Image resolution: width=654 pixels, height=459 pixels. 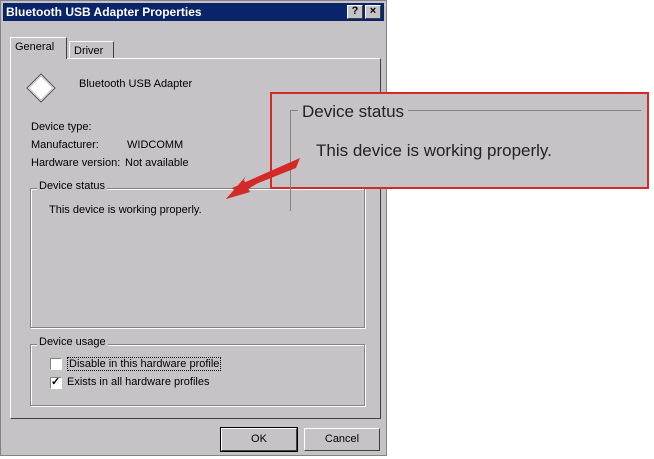 I want to click on close-button: ×, so click(x=373, y=12).